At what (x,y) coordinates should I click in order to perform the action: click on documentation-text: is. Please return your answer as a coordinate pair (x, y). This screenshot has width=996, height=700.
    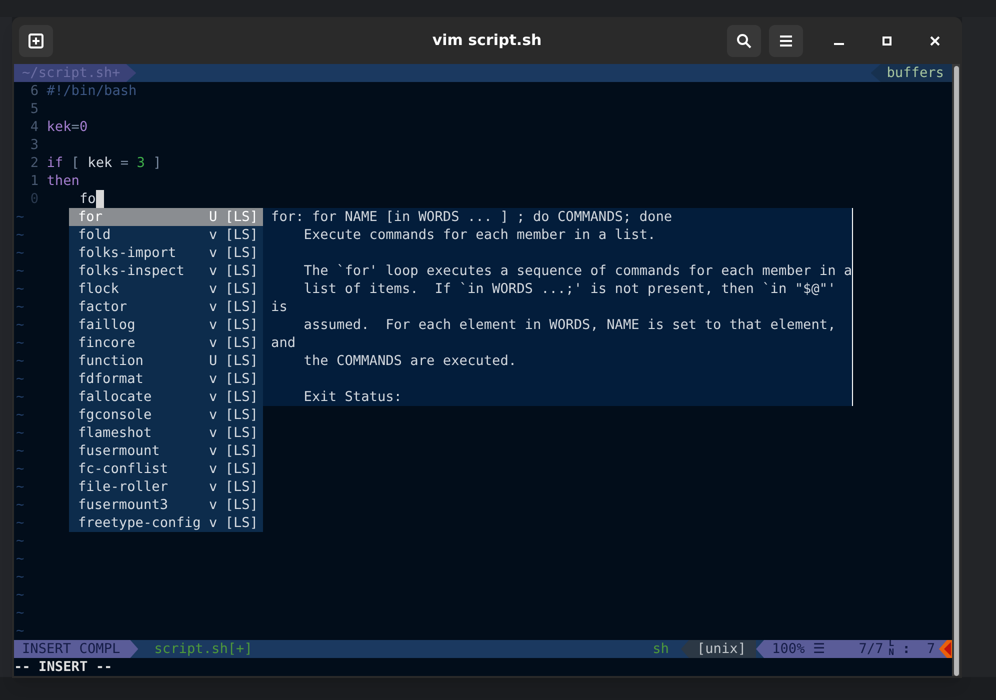
    Looking at the image, I should click on (279, 307).